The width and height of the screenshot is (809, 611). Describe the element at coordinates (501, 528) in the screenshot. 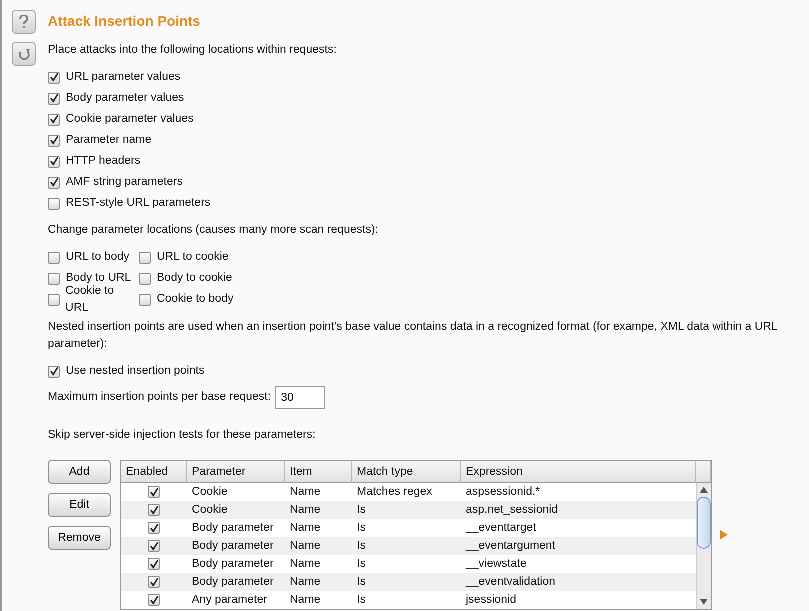

I see `table-cell-text: __eventtarget` at that location.